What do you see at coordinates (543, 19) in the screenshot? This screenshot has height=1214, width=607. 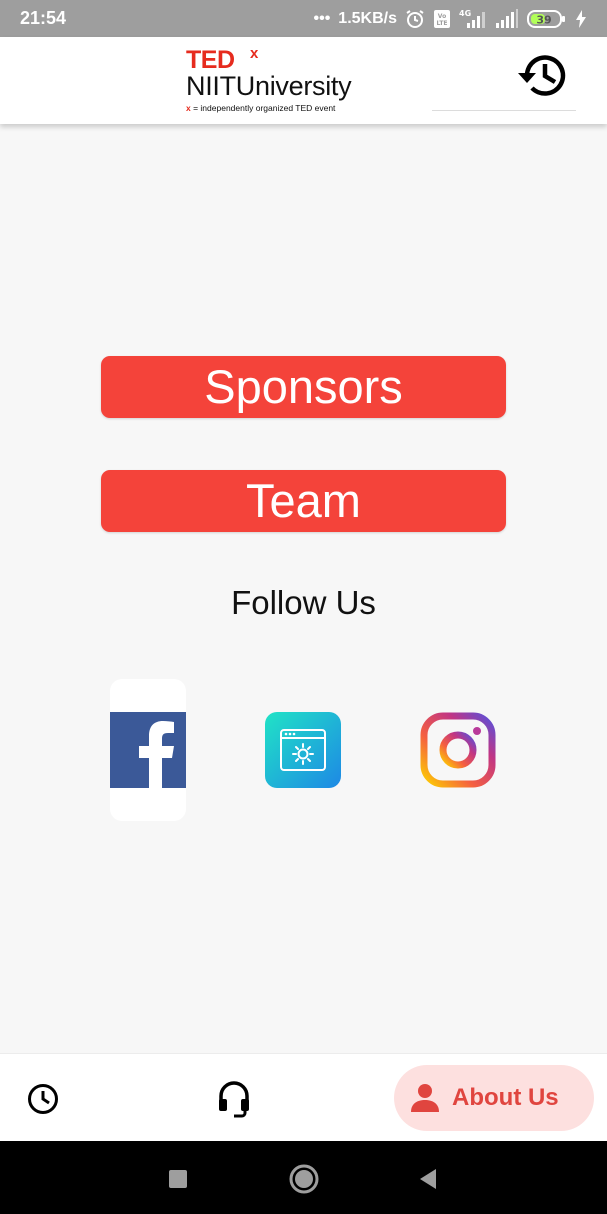 I see `svg-text: 39` at bounding box center [543, 19].